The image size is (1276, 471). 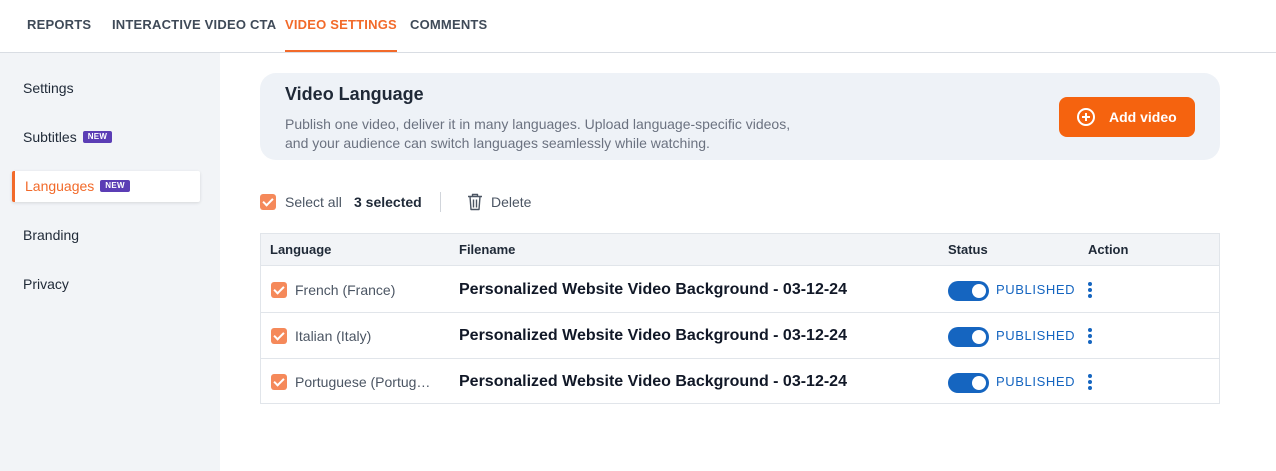 I want to click on add-video-button: Add video, so click(x=1127, y=117).